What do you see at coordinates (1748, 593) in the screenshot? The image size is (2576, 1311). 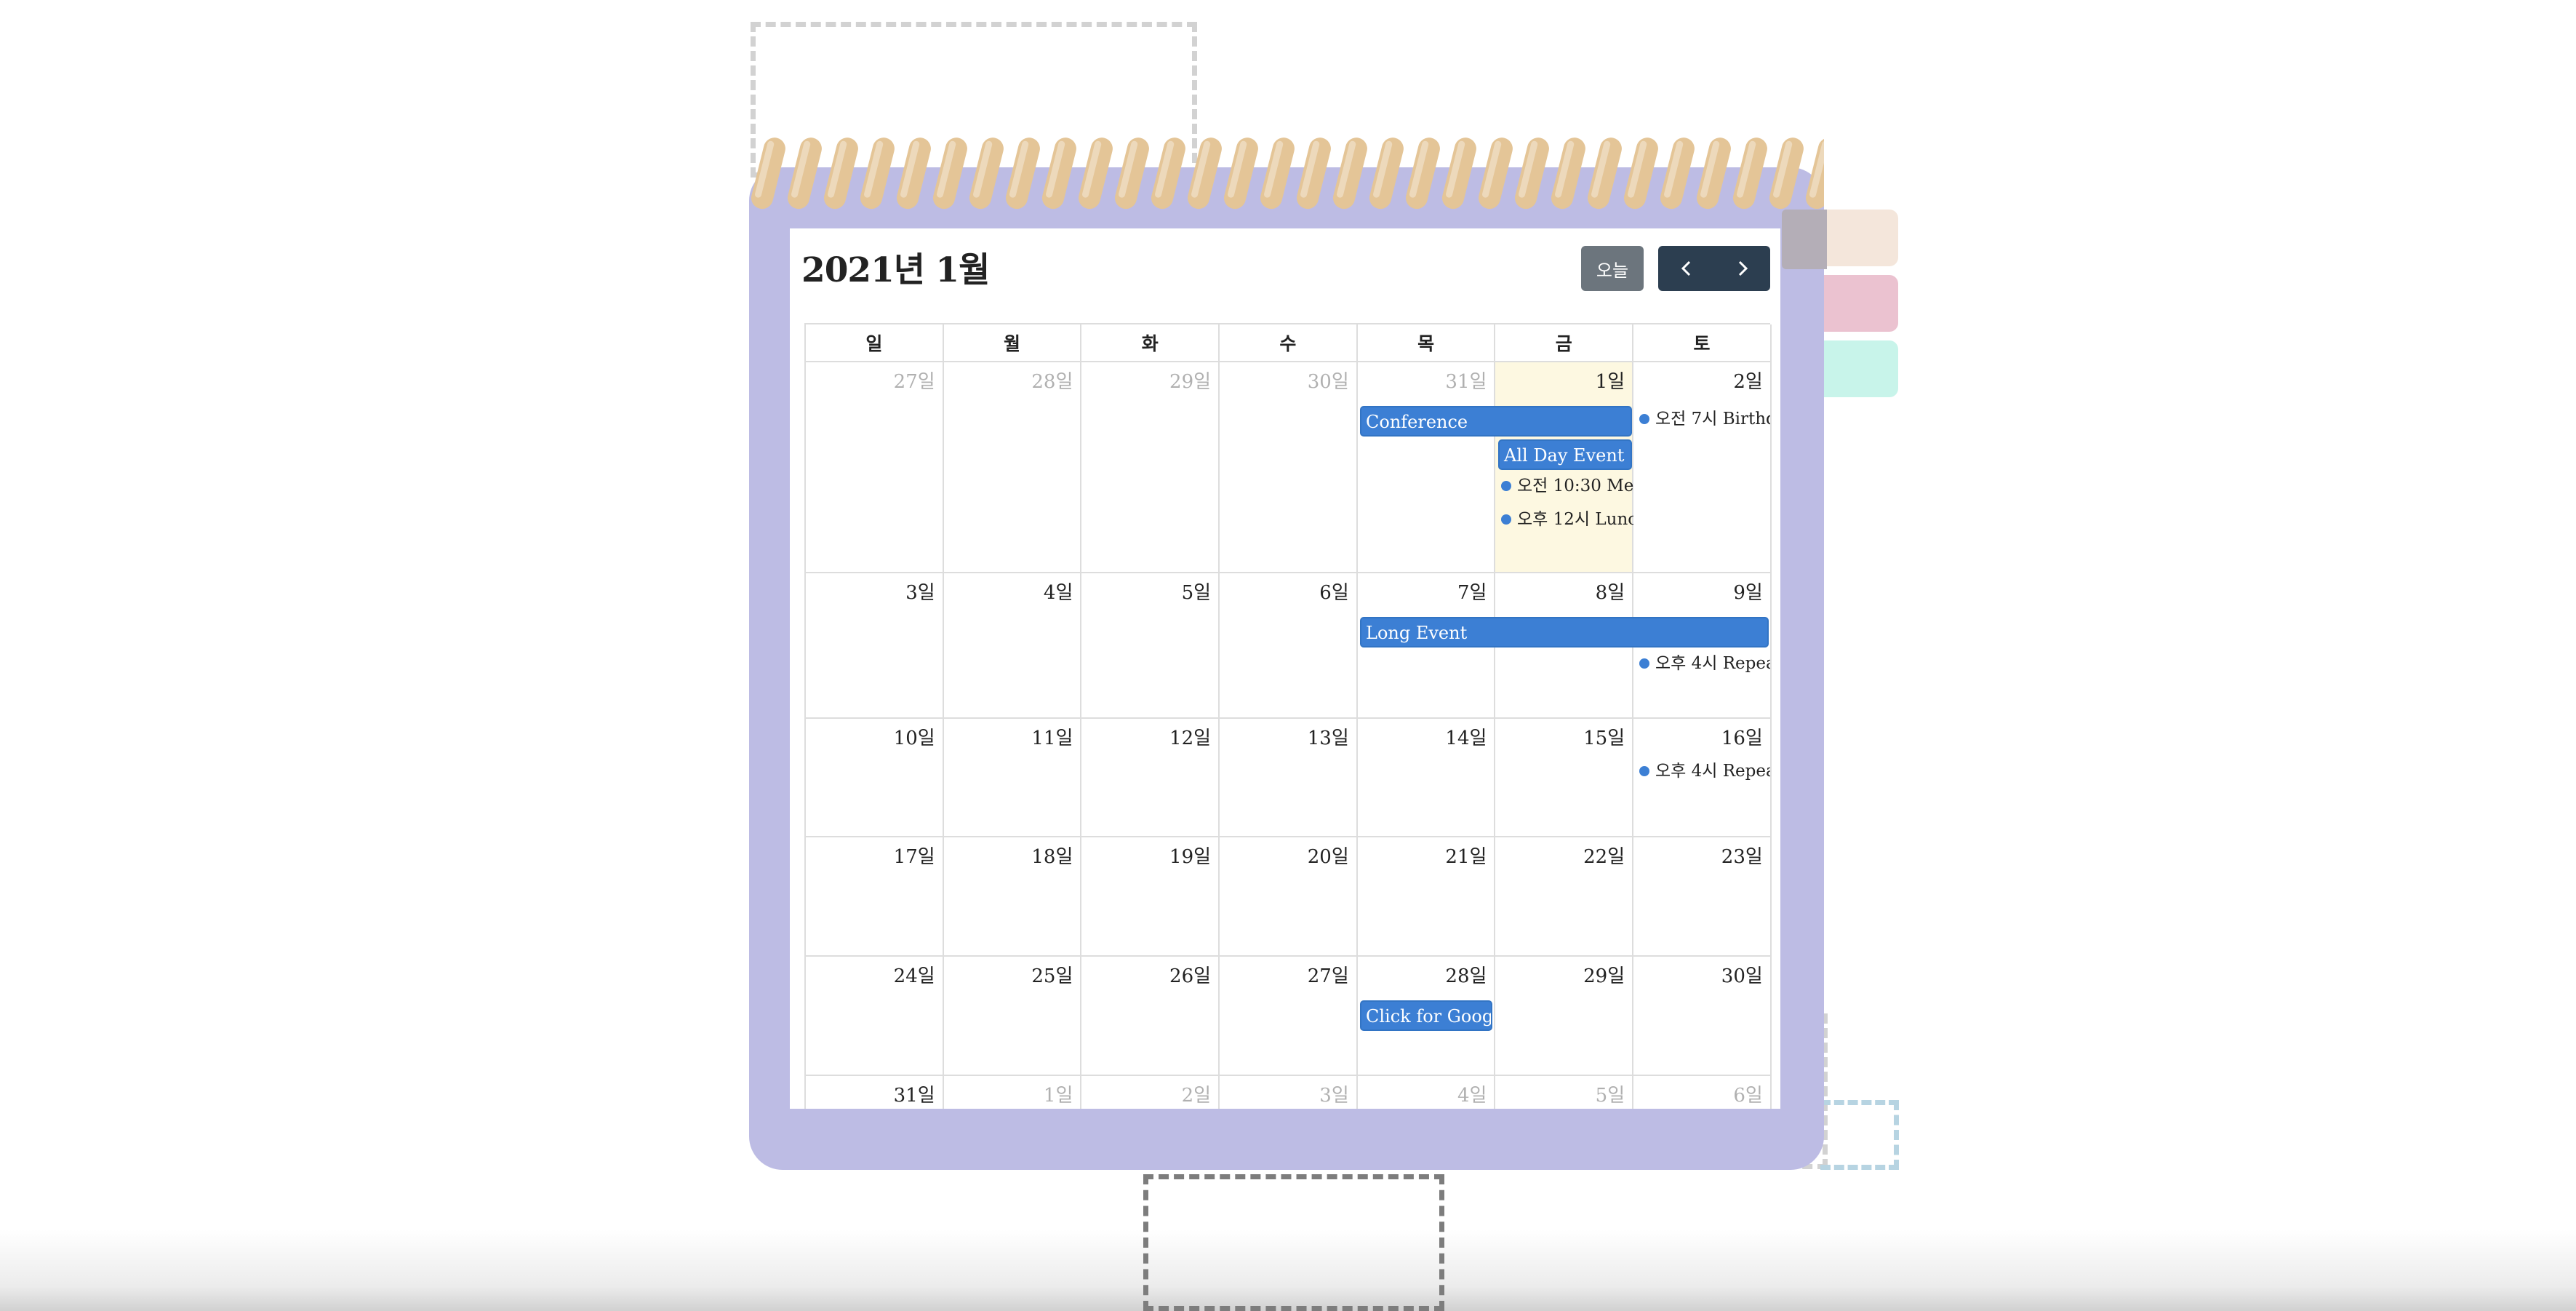 I see `day-number: 9일` at bounding box center [1748, 593].